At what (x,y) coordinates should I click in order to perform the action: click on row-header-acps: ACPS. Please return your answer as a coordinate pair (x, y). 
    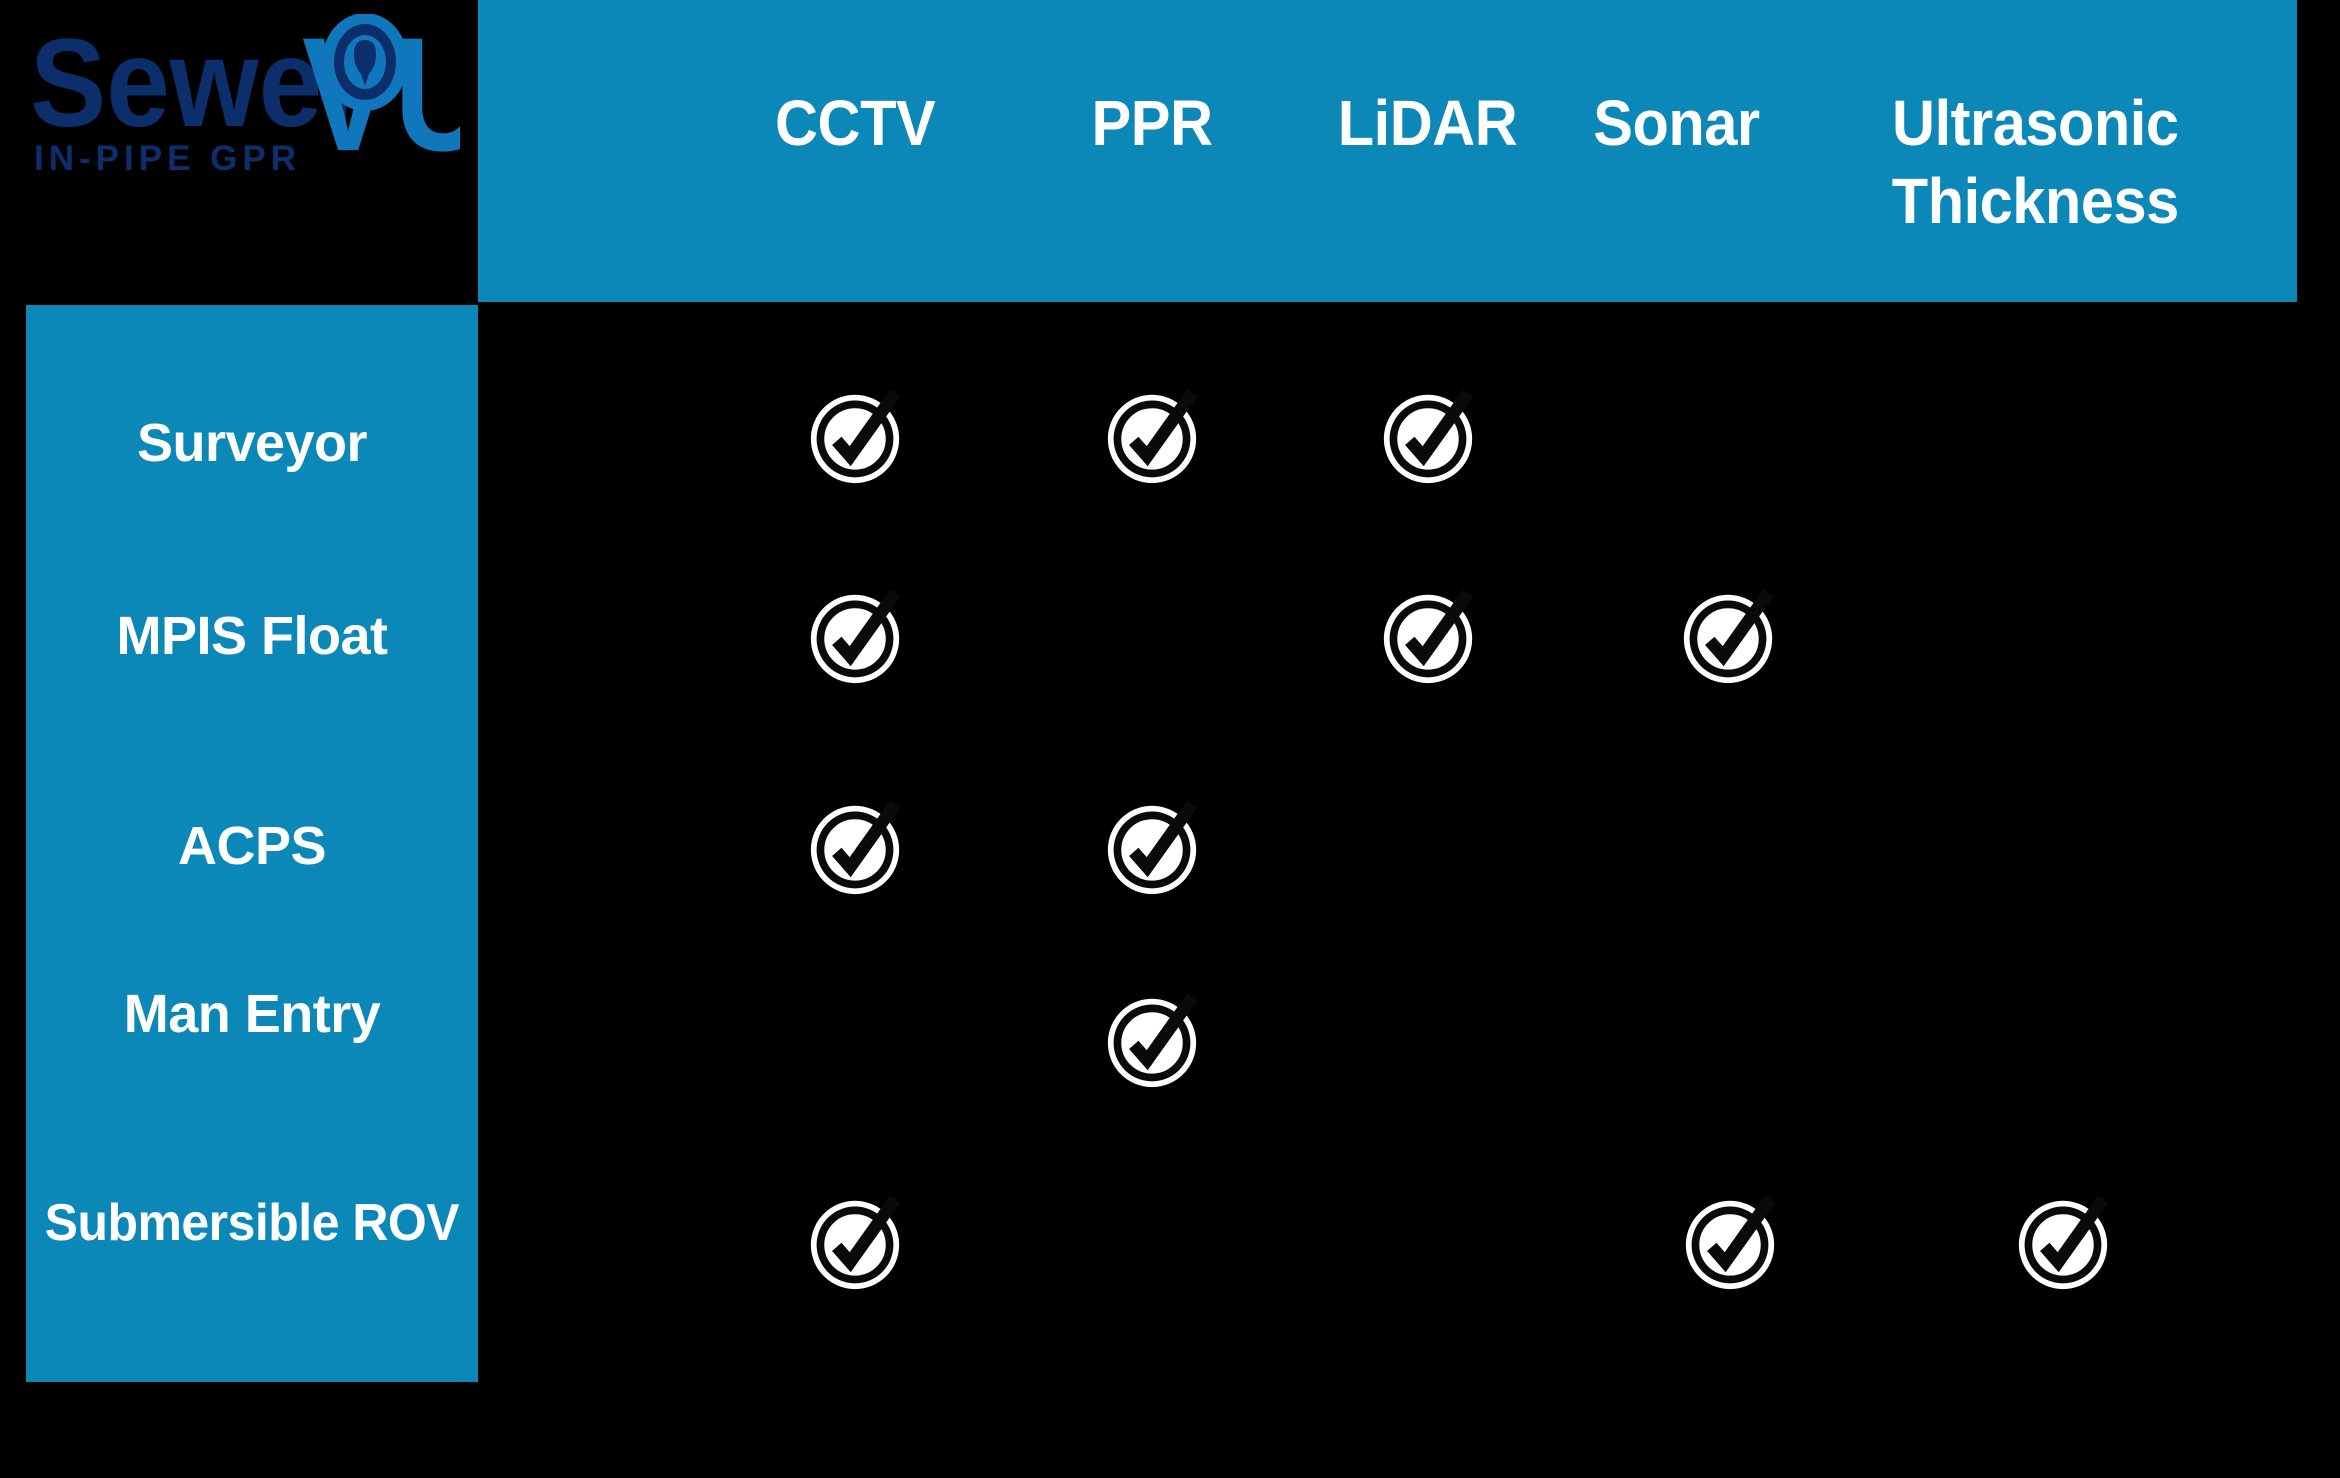
    Looking at the image, I should click on (252, 846).